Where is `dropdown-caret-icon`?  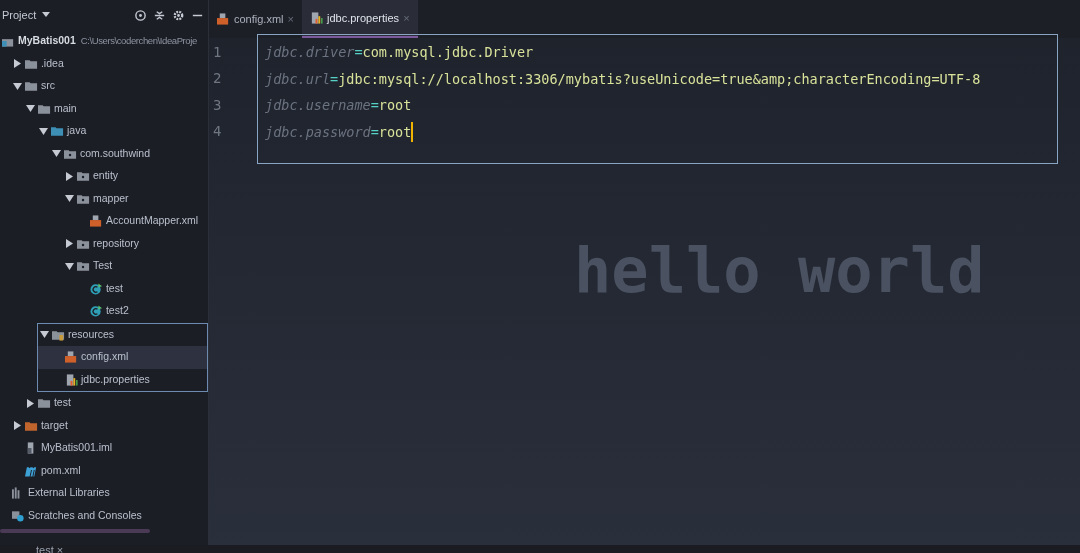 dropdown-caret-icon is located at coordinates (46, 15).